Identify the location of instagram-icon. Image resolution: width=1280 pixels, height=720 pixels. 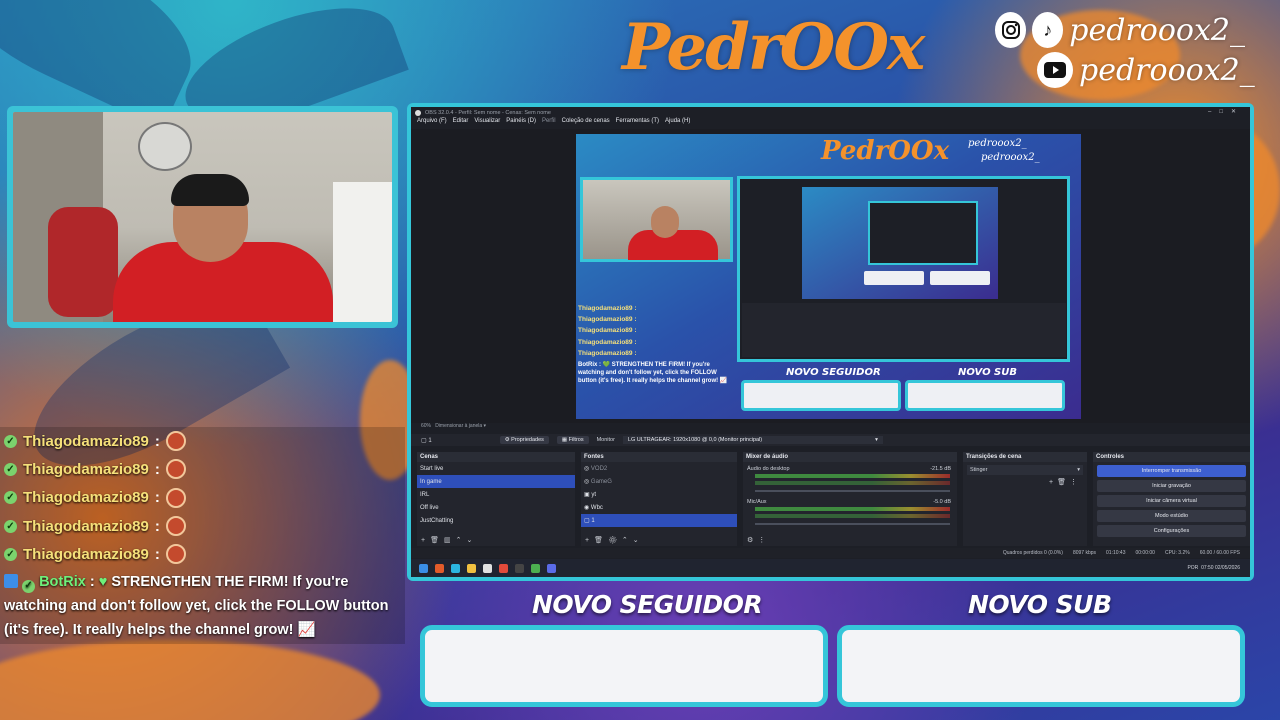
(1011, 30).